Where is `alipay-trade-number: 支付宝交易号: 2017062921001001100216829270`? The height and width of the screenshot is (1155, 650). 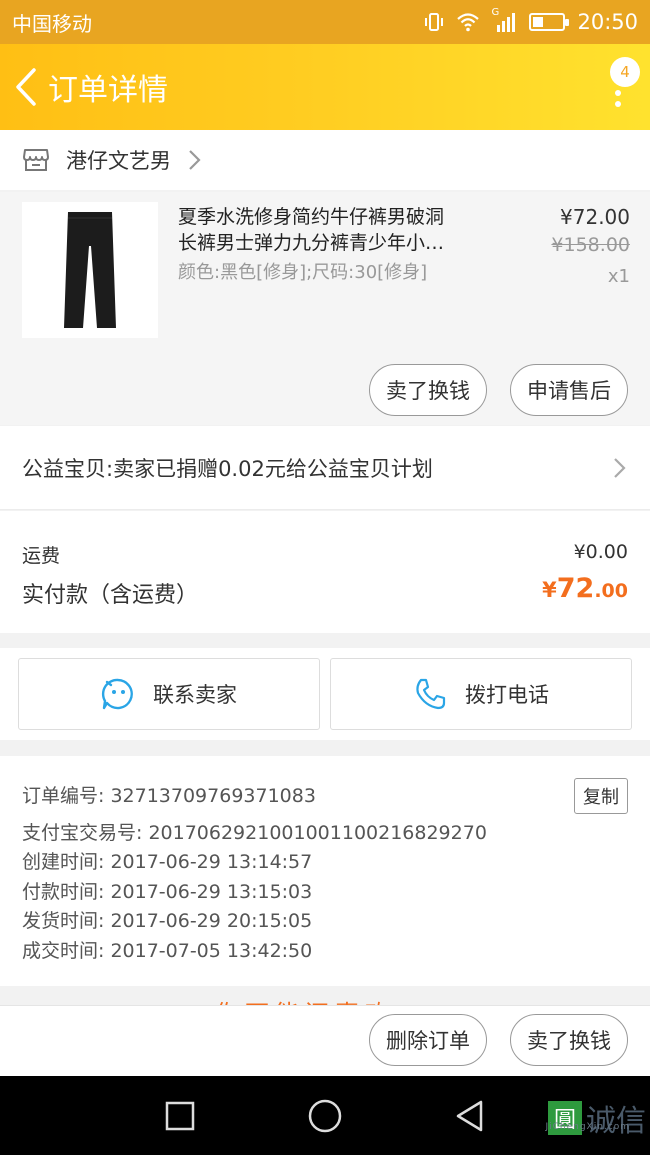
alipay-trade-number: 支付宝交易号: 2017062921001001100216829270 is located at coordinates (254, 832).